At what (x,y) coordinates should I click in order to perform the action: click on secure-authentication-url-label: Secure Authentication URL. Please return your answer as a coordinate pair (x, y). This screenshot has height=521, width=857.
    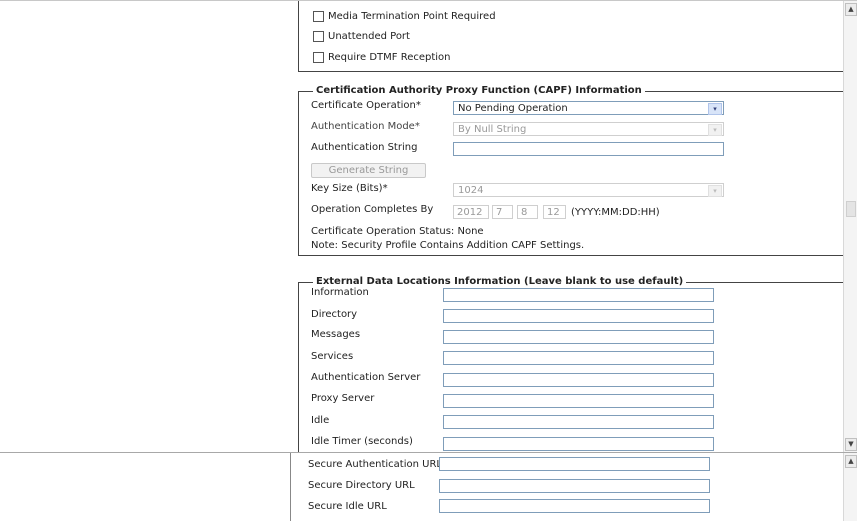
    Looking at the image, I should click on (375, 464).